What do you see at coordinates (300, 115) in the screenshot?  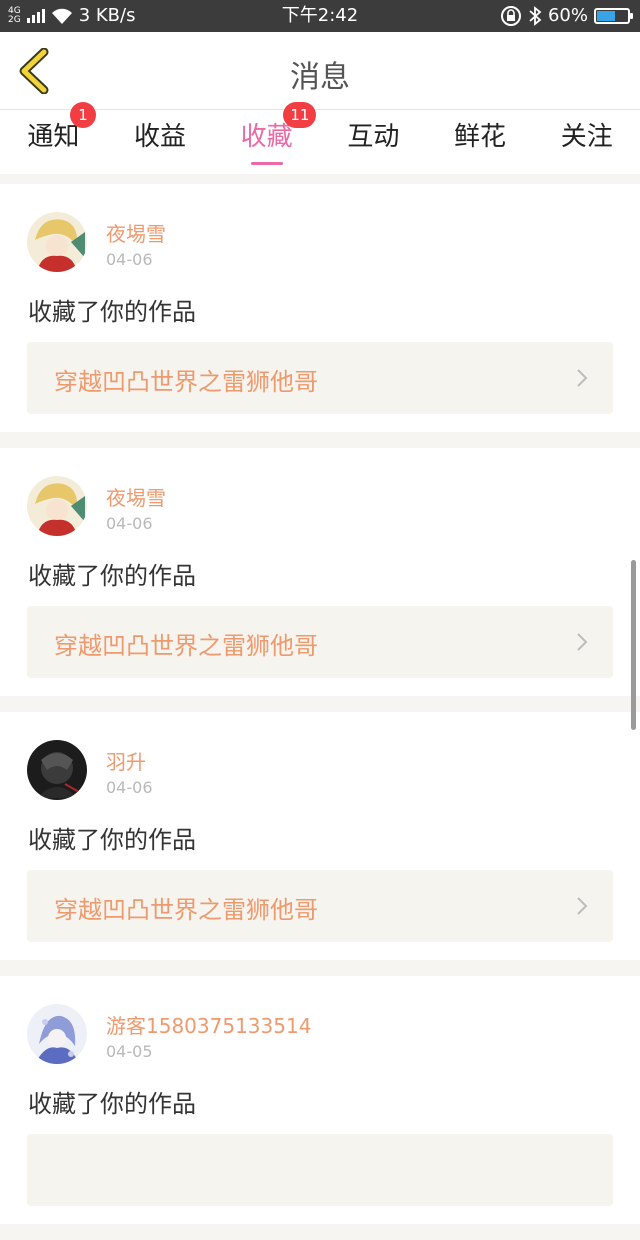 I see `unread-badge: 11` at bounding box center [300, 115].